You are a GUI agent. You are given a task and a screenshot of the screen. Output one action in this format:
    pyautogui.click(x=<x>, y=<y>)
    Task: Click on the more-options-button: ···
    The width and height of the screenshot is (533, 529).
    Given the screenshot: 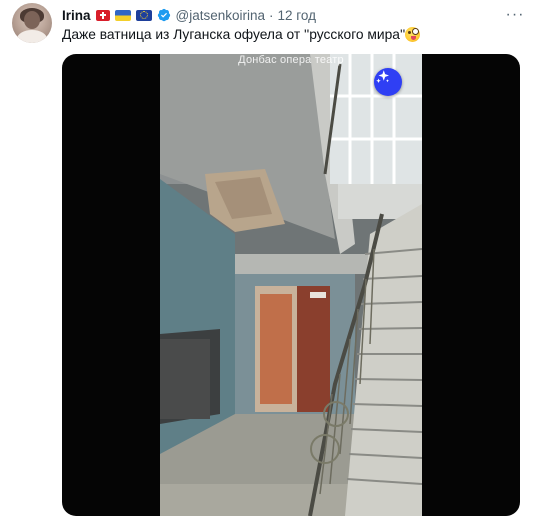 What is the action you would take?
    pyautogui.click(x=515, y=15)
    